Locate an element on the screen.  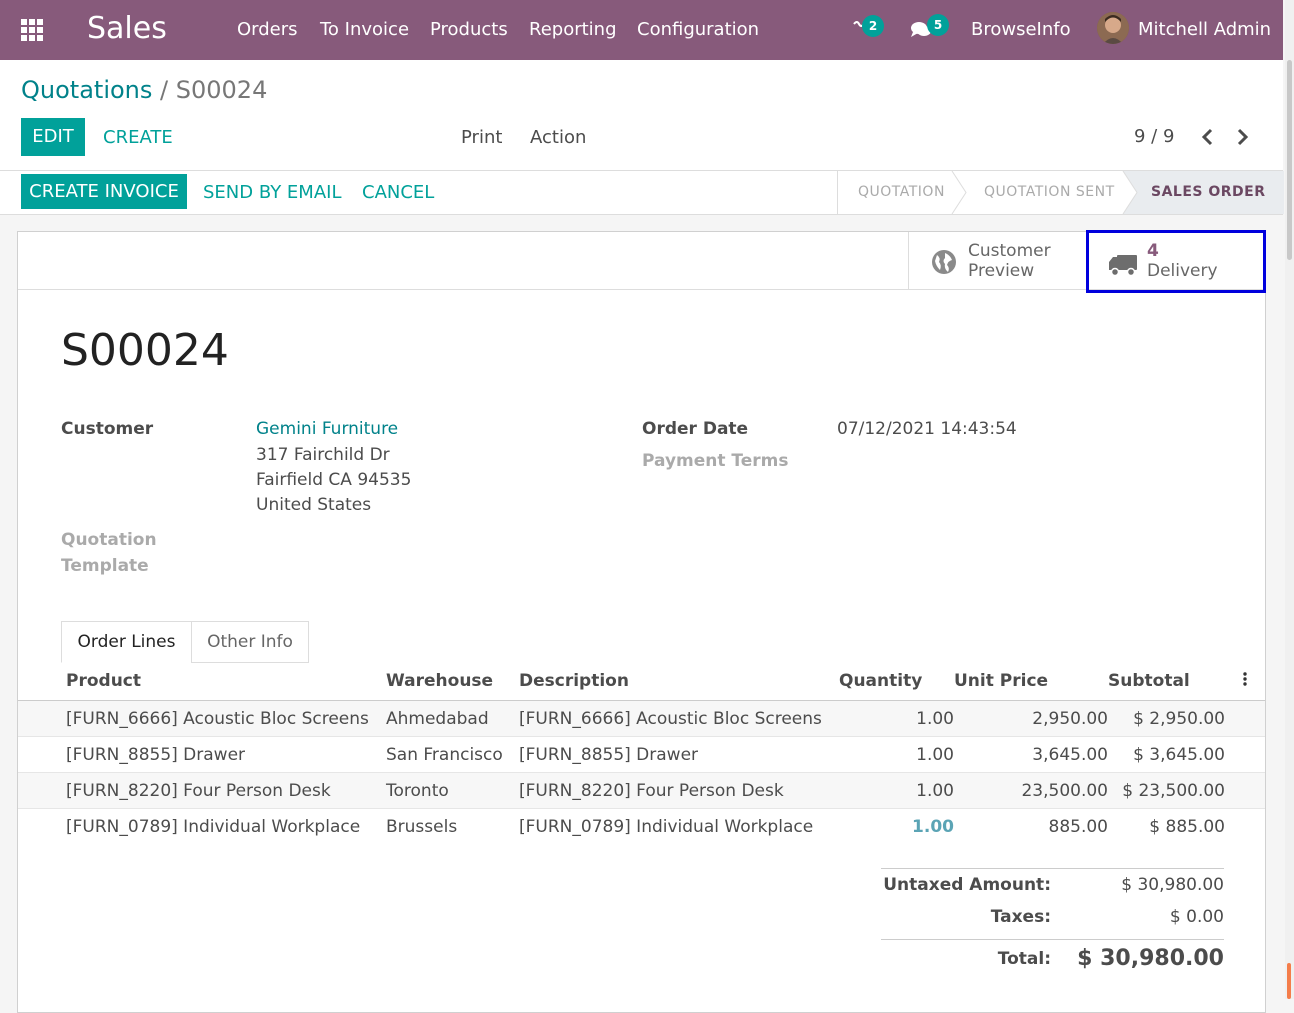
order-name: S00024 is located at coordinates (145, 350).